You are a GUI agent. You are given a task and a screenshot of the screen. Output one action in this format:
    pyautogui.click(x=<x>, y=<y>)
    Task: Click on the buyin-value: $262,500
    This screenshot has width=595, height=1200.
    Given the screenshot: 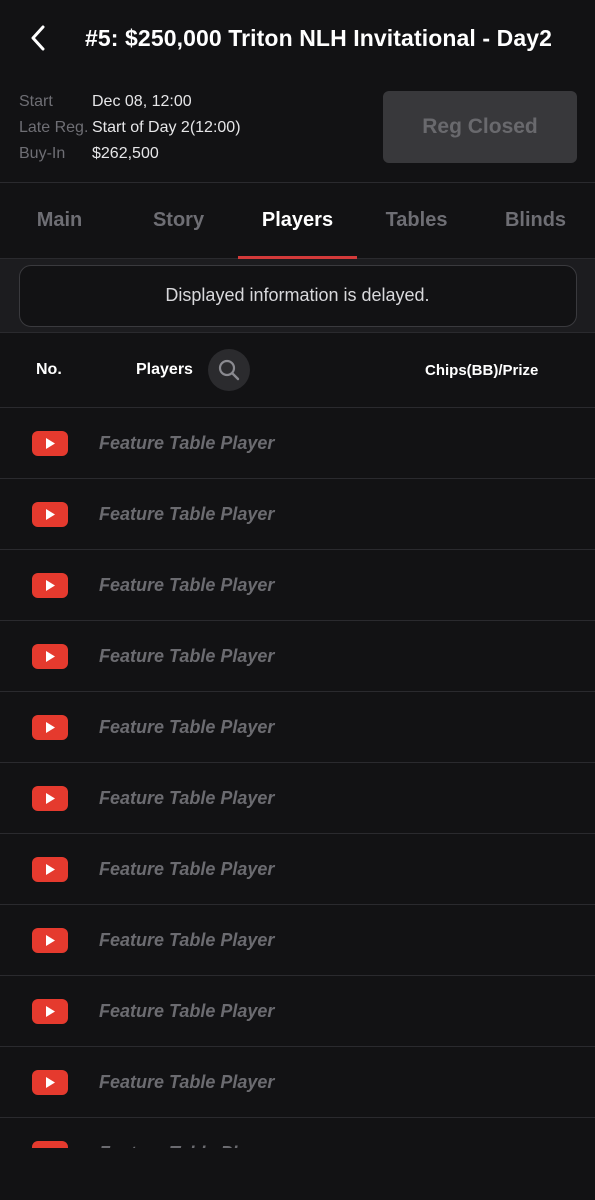 What is the action you would take?
    pyautogui.click(x=125, y=153)
    